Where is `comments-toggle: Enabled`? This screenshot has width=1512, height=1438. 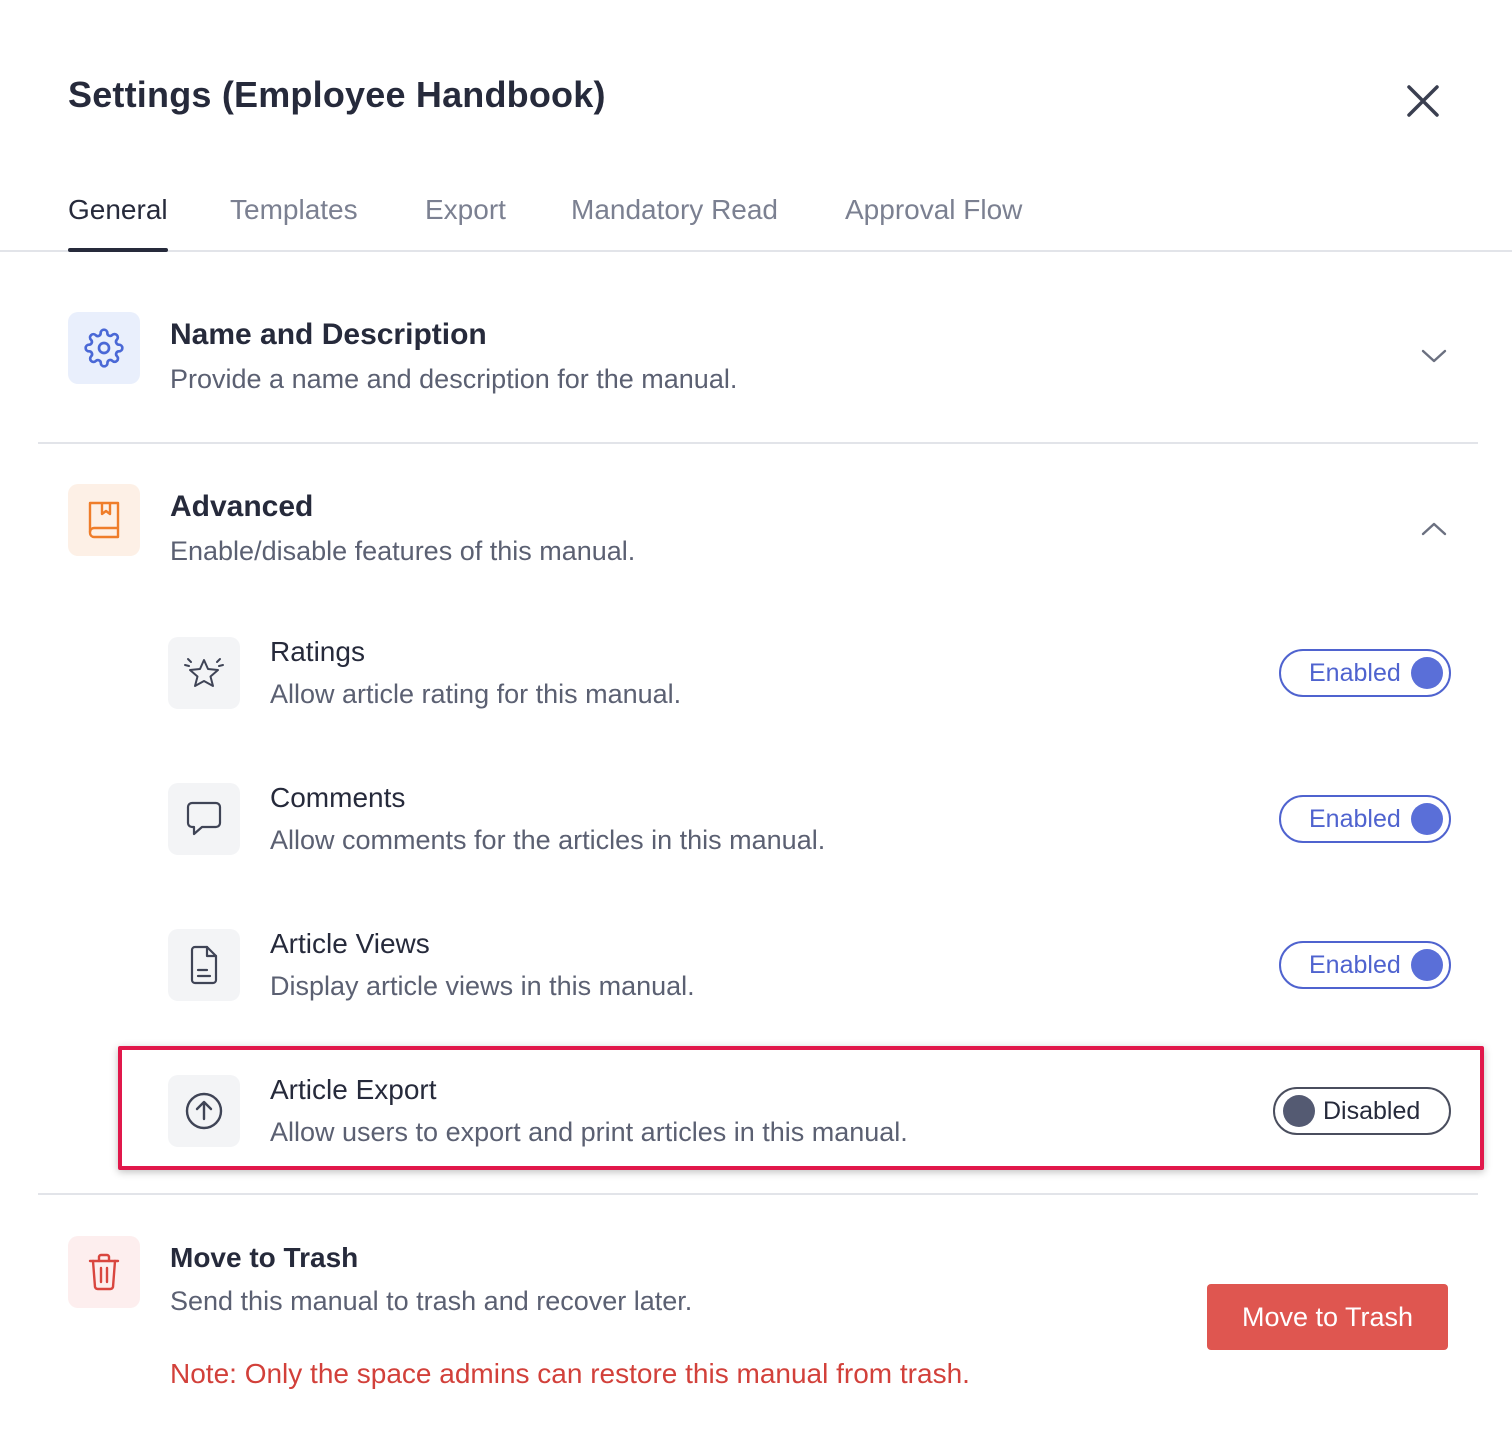 comments-toggle: Enabled is located at coordinates (1365, 819).